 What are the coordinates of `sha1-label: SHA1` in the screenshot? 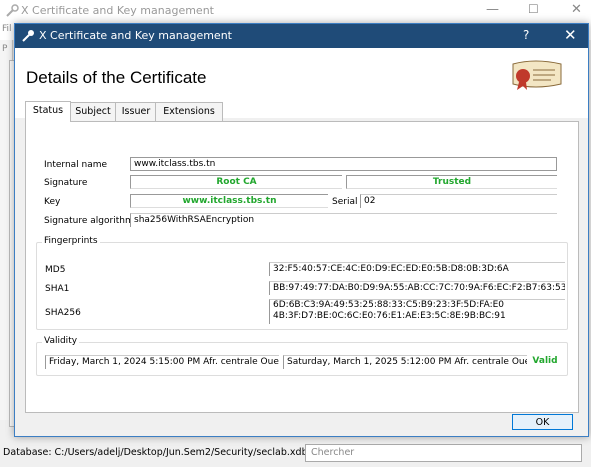 It's located at (57, 289).